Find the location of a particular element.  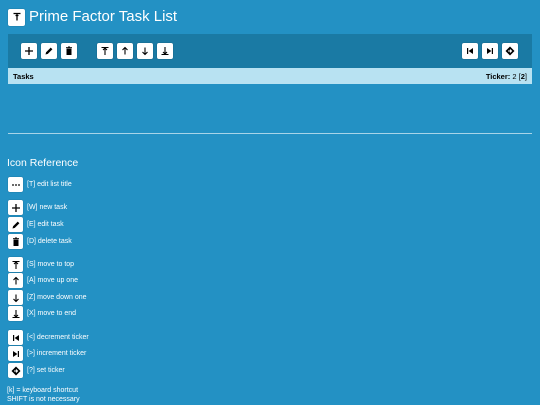

reference-text: [S] move to top is located at coordinates (51, 264).